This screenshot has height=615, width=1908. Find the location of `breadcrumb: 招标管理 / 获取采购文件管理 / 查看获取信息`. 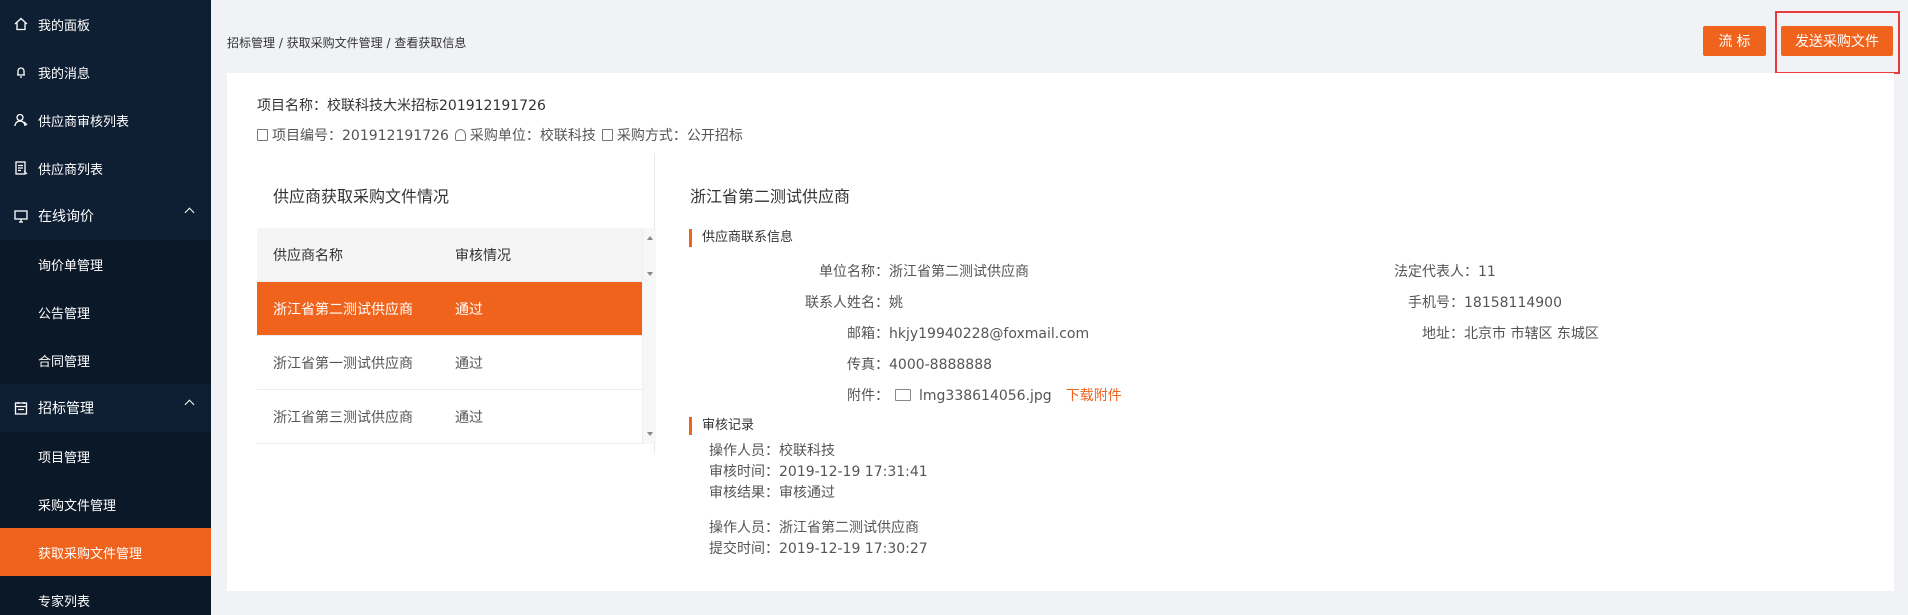

breadcrumb: 招标管理 / 获取采购文件管理 / 查看获取信息 is located at coordinates (347, 43).